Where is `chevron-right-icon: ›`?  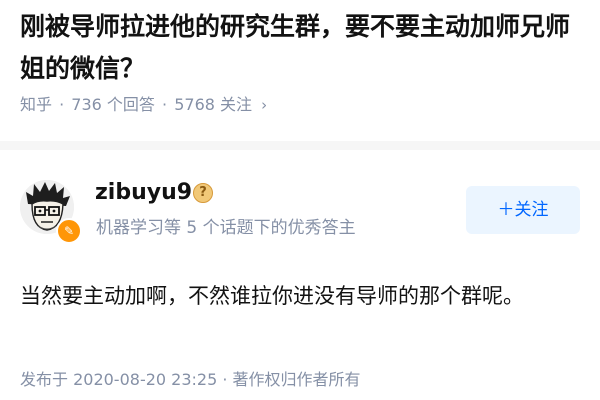 chevron-right-icon: › is located at coordinates (264, 105).